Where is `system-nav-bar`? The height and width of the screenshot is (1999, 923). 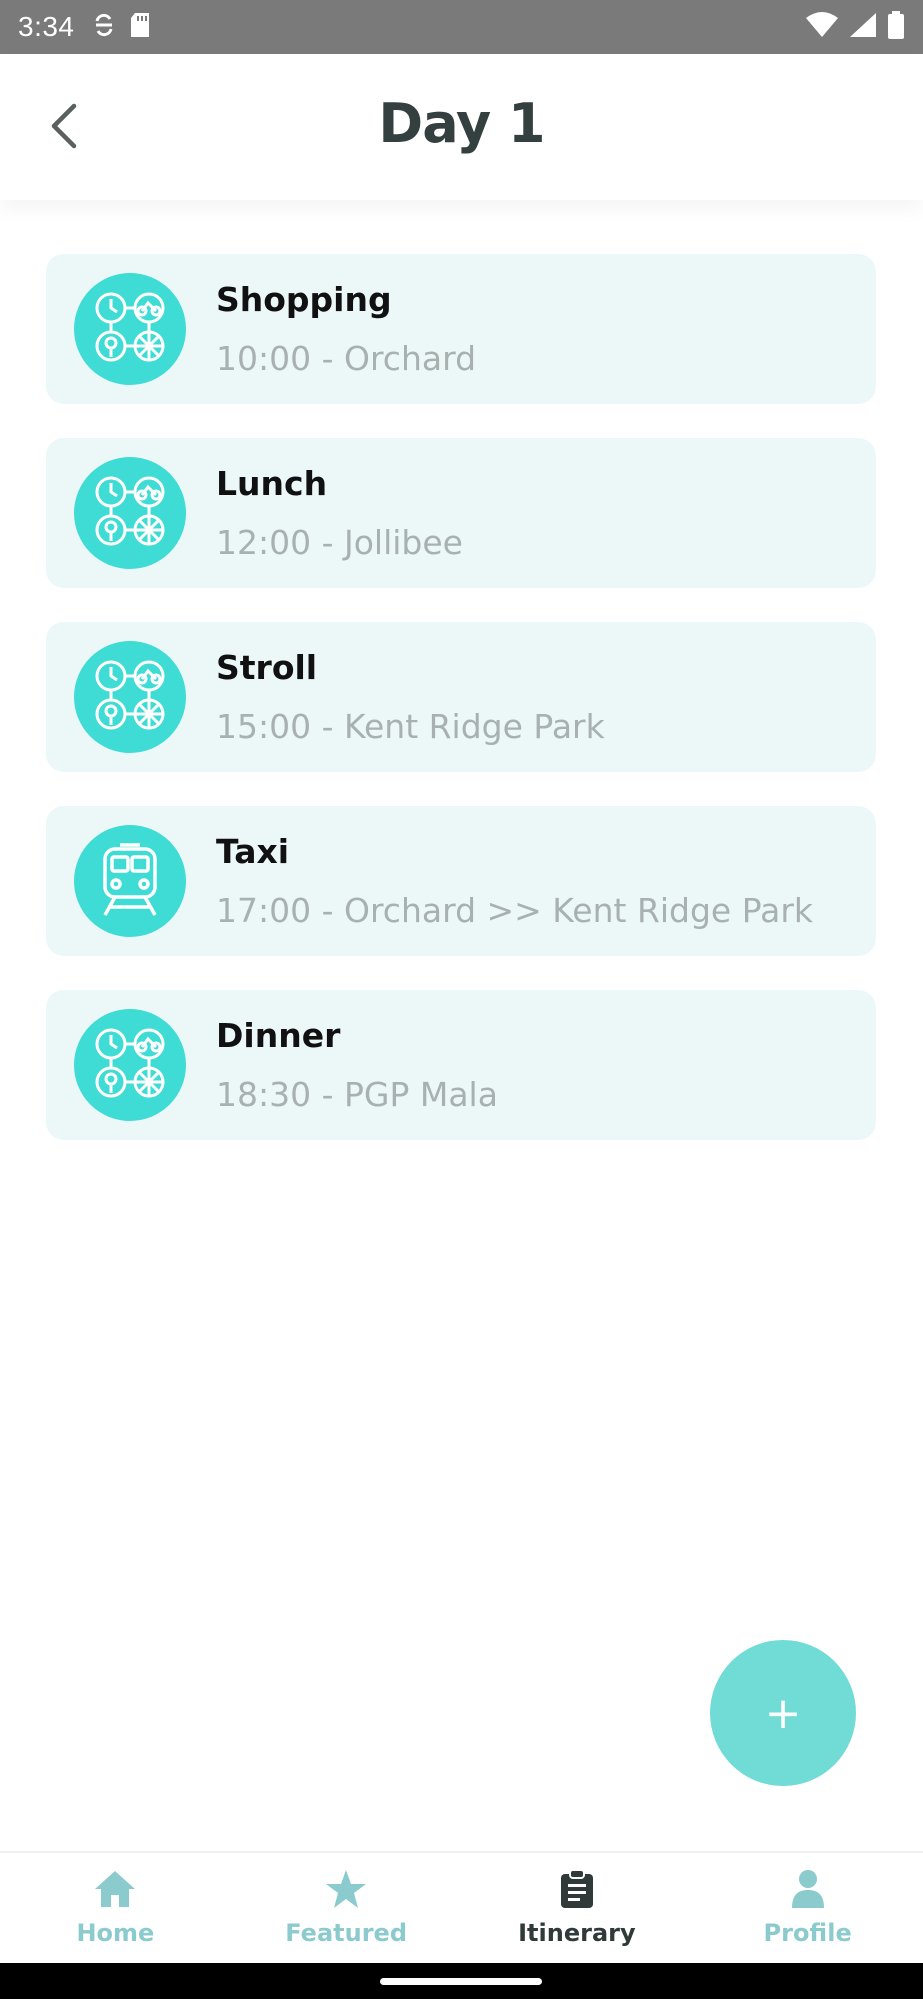 system-nav-bar is located at coordinates (461, 1981).